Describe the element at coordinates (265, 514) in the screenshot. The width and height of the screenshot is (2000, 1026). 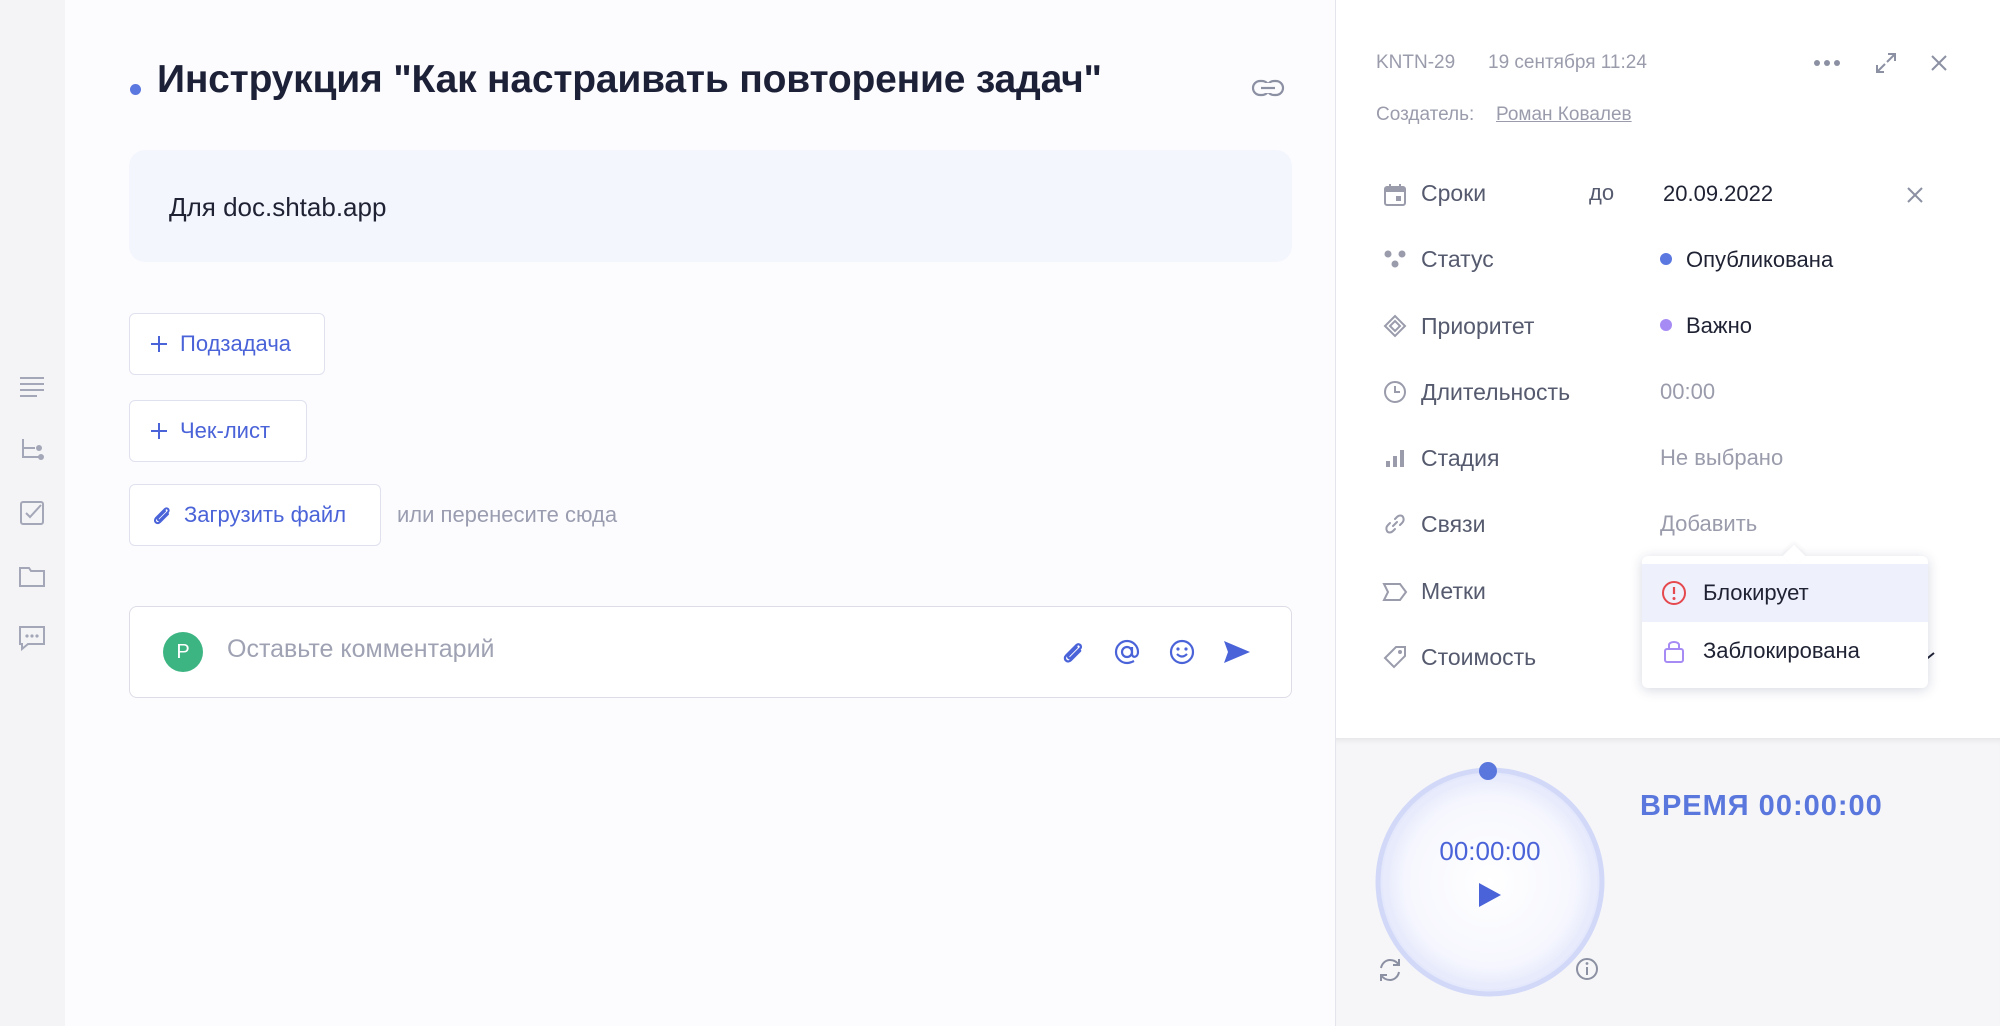
I see `upload-file-label: Загрузить файл` at that location.